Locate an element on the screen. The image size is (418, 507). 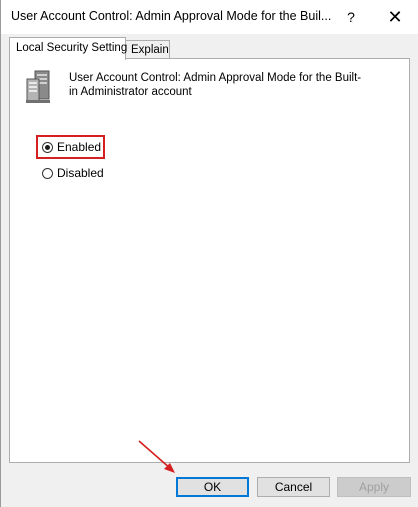
help-button: ? is located at coordinates (351, 17).